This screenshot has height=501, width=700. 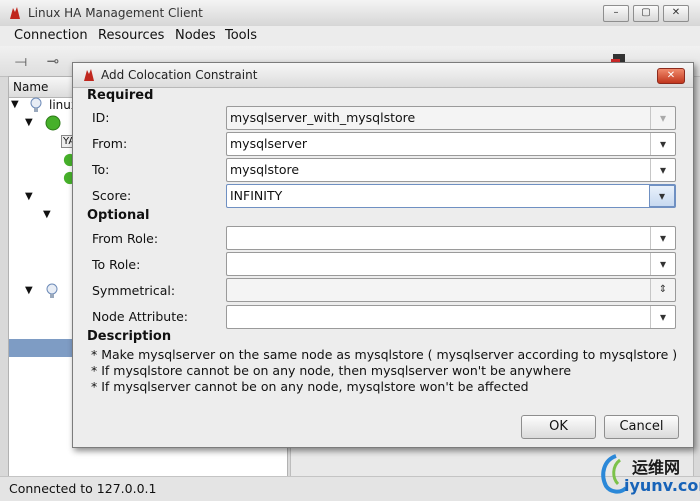 What do you see at coordinates (671, 76) in the screenshot?
I see `dialog-close-button: ✕` at bounding box center [671, 76].